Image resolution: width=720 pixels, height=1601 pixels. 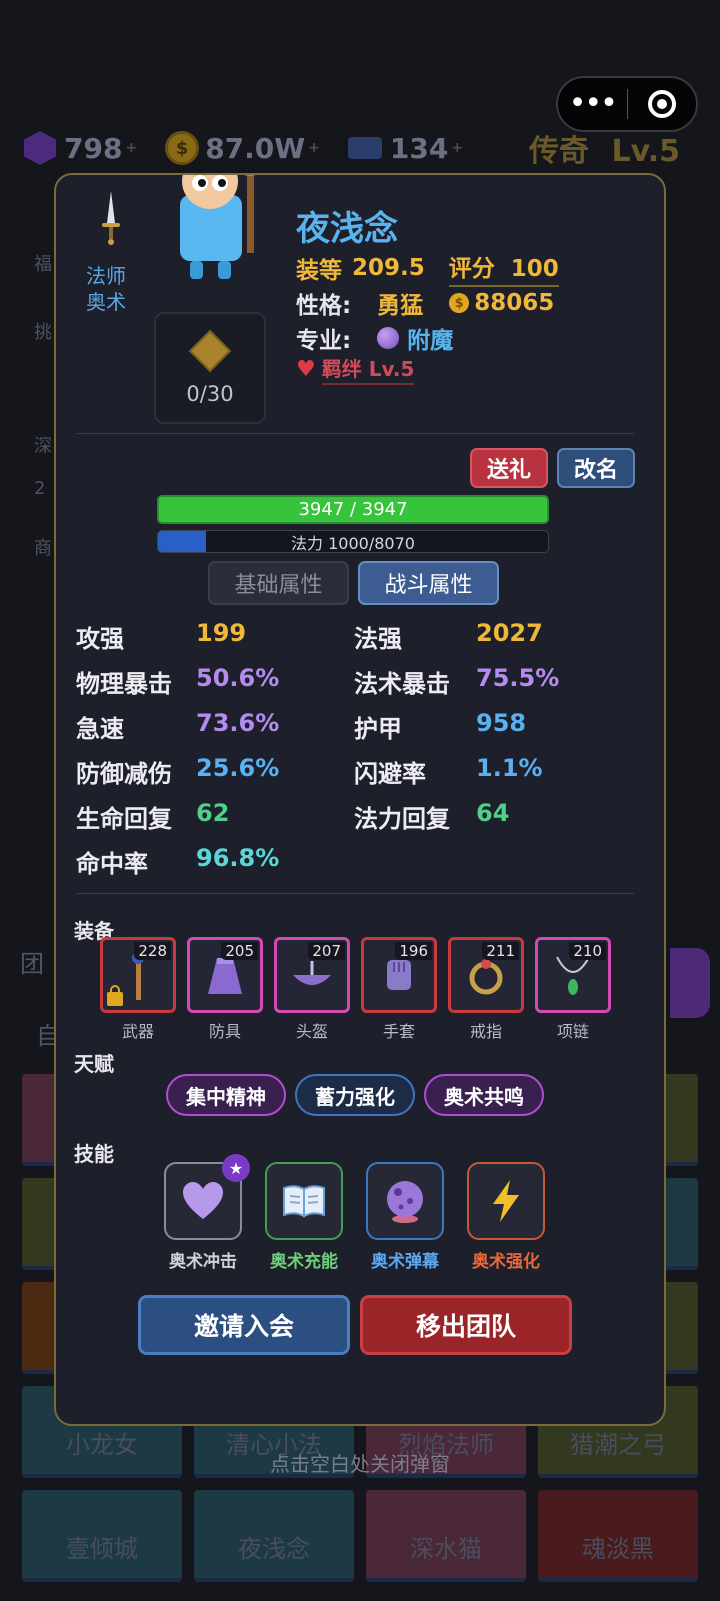 What do you see at coordinates (304, 1262) in the screenshot?
I see `skill-name: 奥术充能` at bounding box center [304, 1262].